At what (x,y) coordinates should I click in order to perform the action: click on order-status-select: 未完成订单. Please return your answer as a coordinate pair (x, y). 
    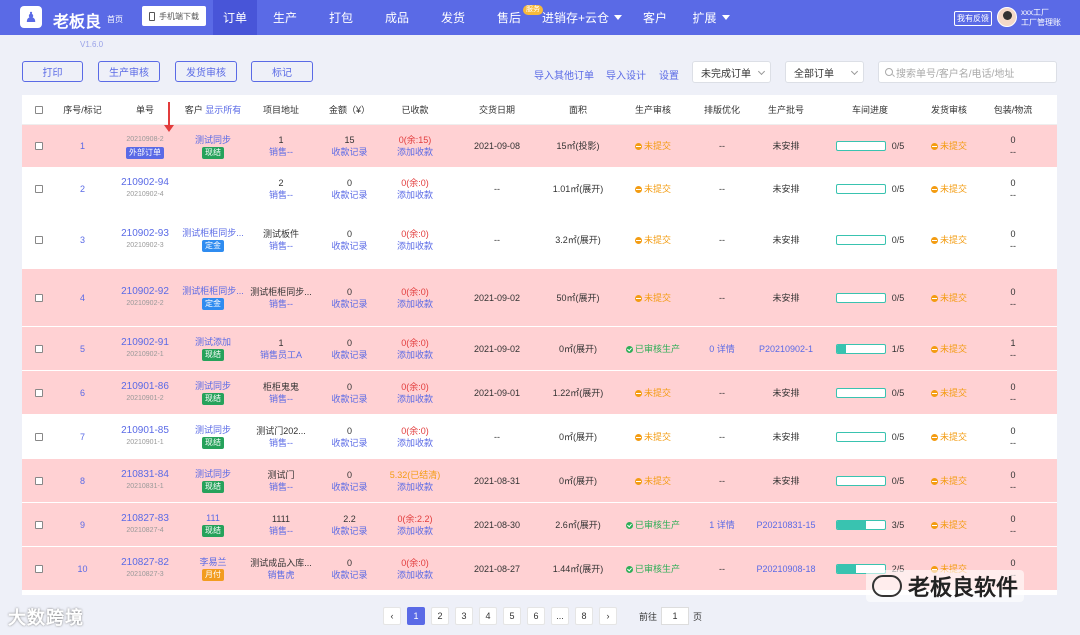
    Looking at the image, I should click on (731, 72).